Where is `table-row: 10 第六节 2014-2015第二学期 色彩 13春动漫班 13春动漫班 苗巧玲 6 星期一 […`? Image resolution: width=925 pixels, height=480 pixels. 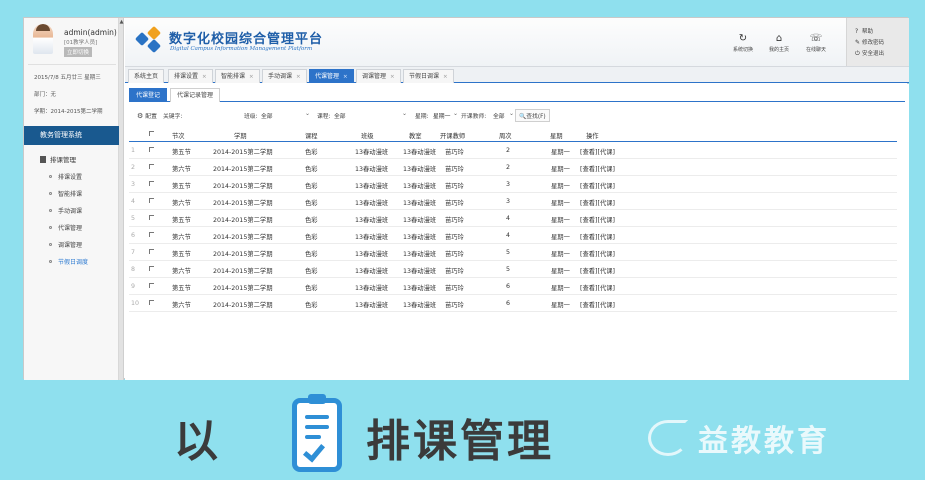
table-row: 10 第六节 2014-2015第二学期 色彩 13春动漫班 13春动漫班 苗巧玲 6 星期一 [… is located at coordinates (513, 303).